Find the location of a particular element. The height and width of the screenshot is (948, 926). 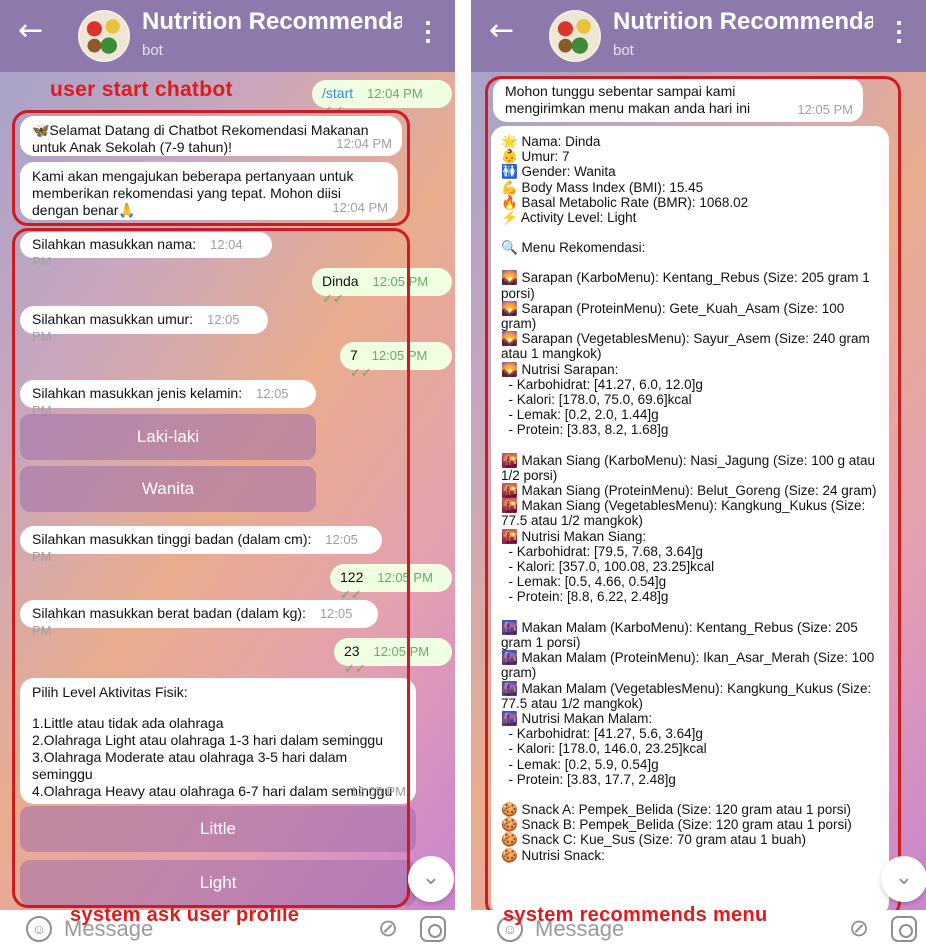

annotation-frame-start is located at coordinates (211, 168).